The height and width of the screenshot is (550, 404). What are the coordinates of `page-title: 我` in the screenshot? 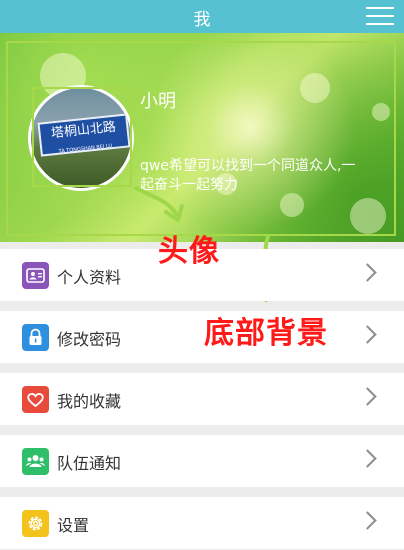 It's located at (202, 20).